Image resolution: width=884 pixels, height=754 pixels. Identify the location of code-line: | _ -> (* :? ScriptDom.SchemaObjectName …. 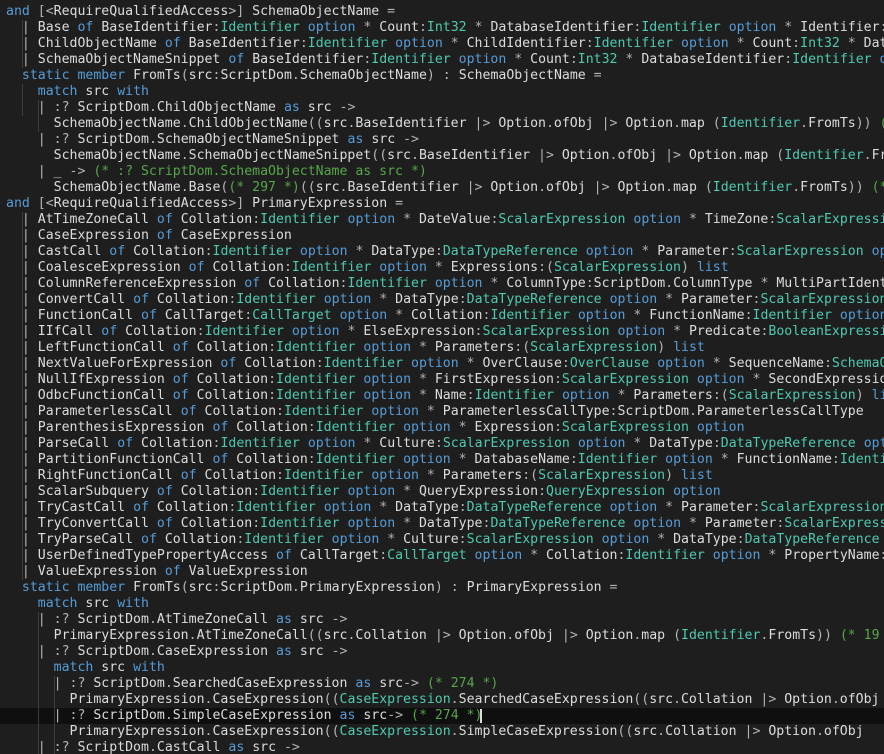
(442, 172).